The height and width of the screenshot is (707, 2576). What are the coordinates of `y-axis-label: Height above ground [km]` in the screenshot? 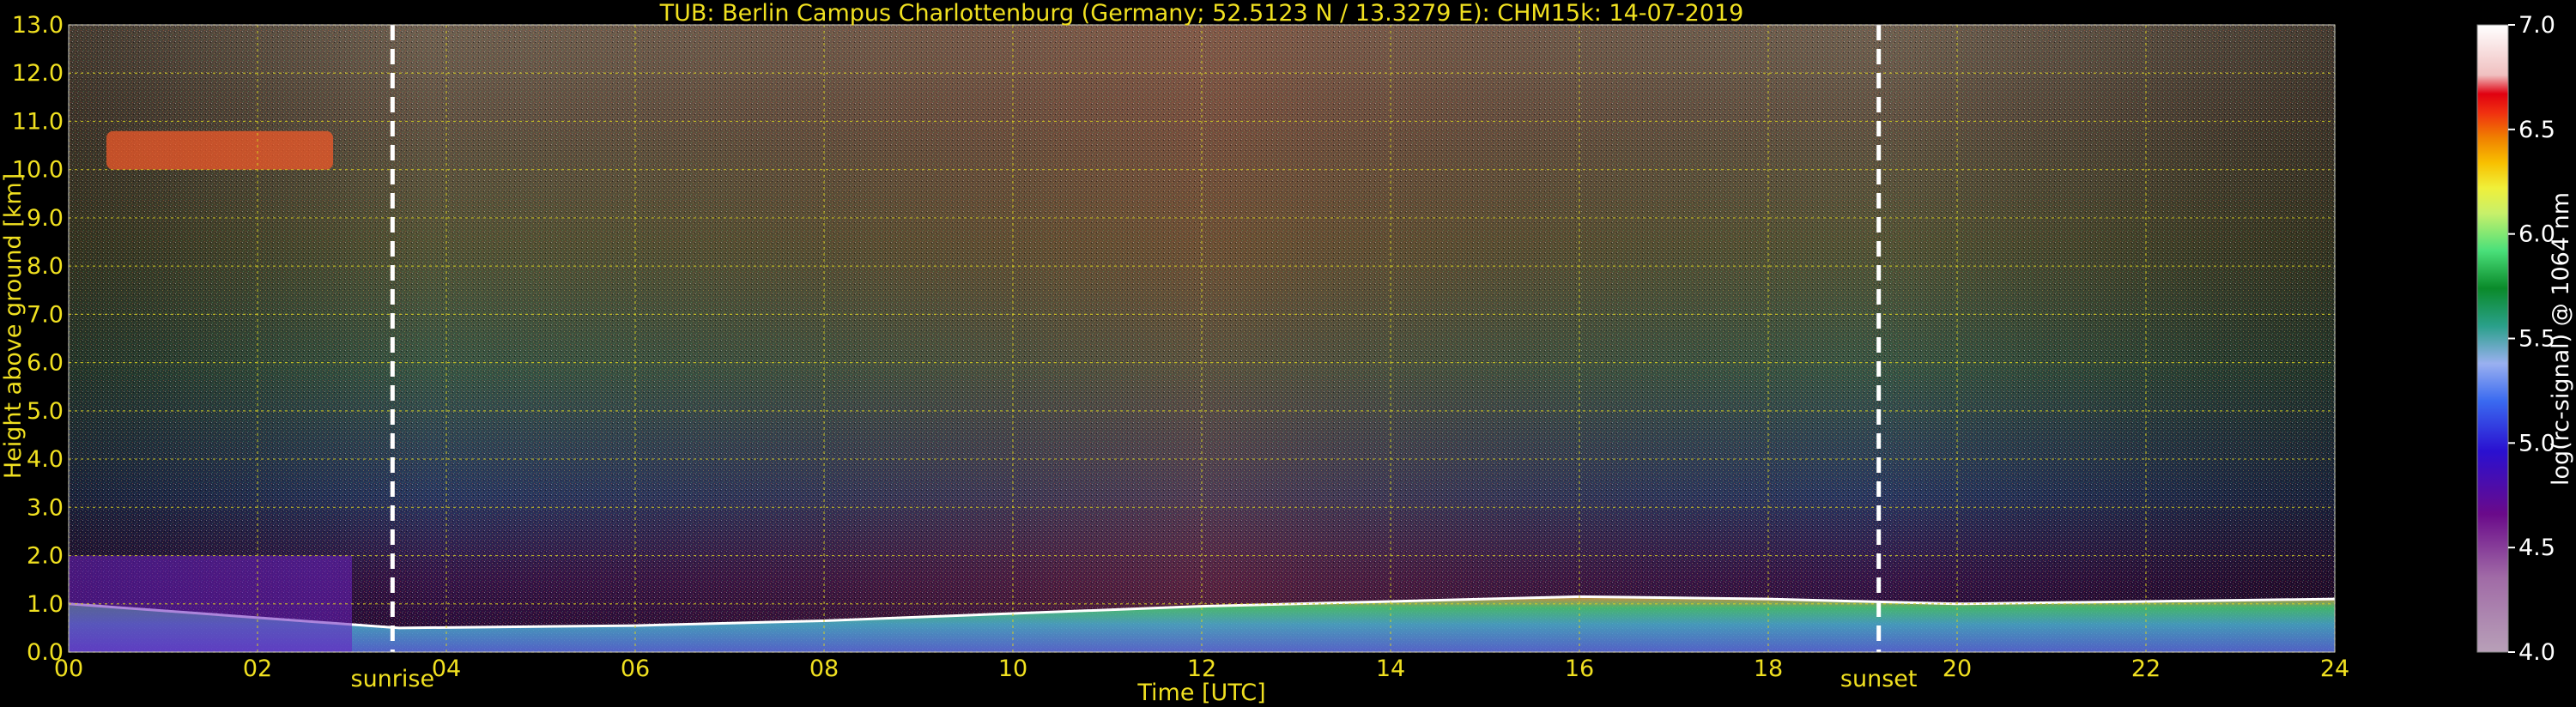 It's located at (13, 326).